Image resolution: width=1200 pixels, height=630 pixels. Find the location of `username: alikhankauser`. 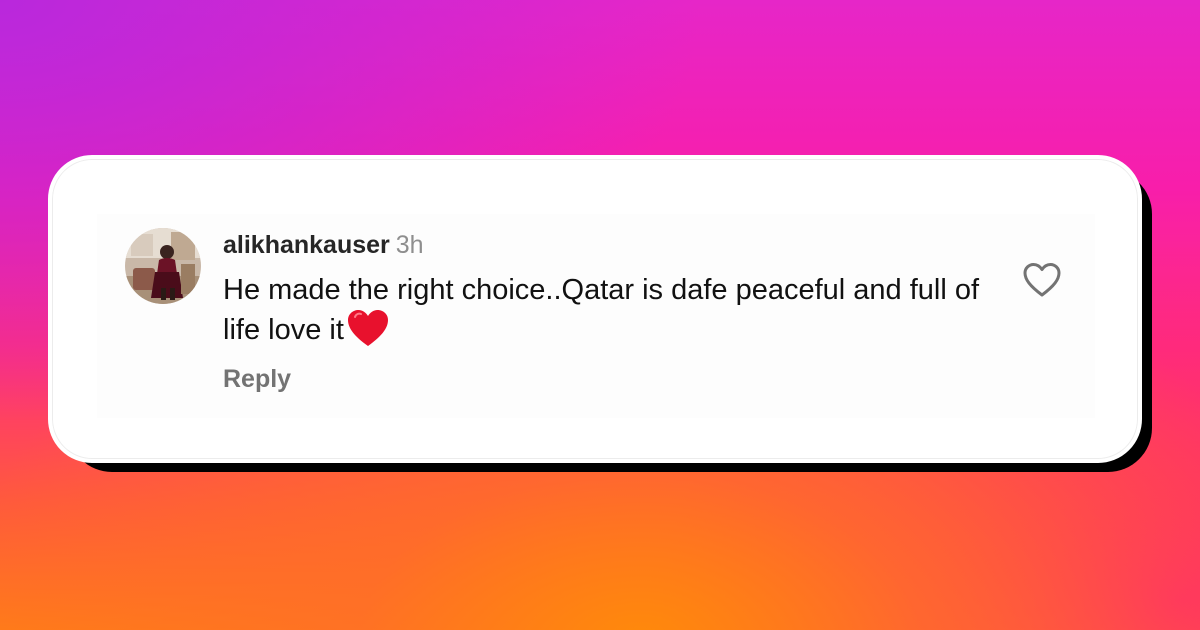

username: alikhankauser is located at coordinates (306, 245).